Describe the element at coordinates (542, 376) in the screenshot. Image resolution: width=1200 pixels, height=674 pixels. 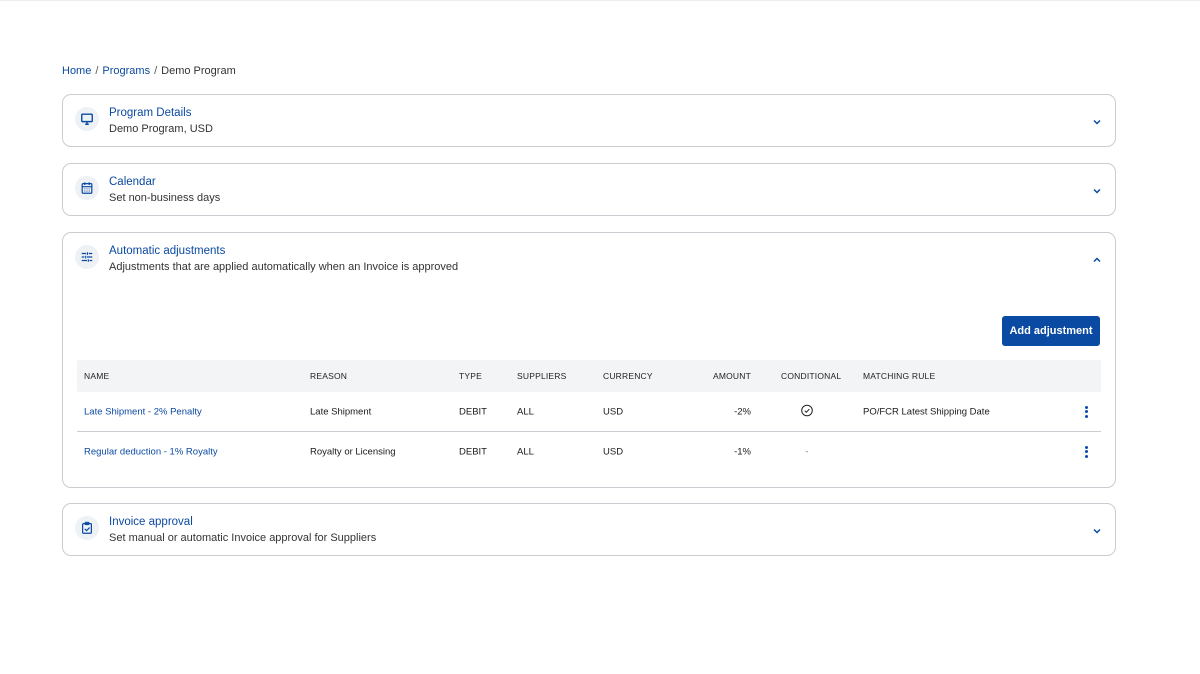
I see `column-header-suppliers: SUPPLIERS` at that location.